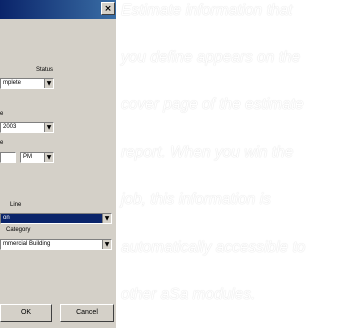  What do you see at coordinates (10, 127) in the screenshot?
I see `date-value: 2003` at bounding box center [10, 127].